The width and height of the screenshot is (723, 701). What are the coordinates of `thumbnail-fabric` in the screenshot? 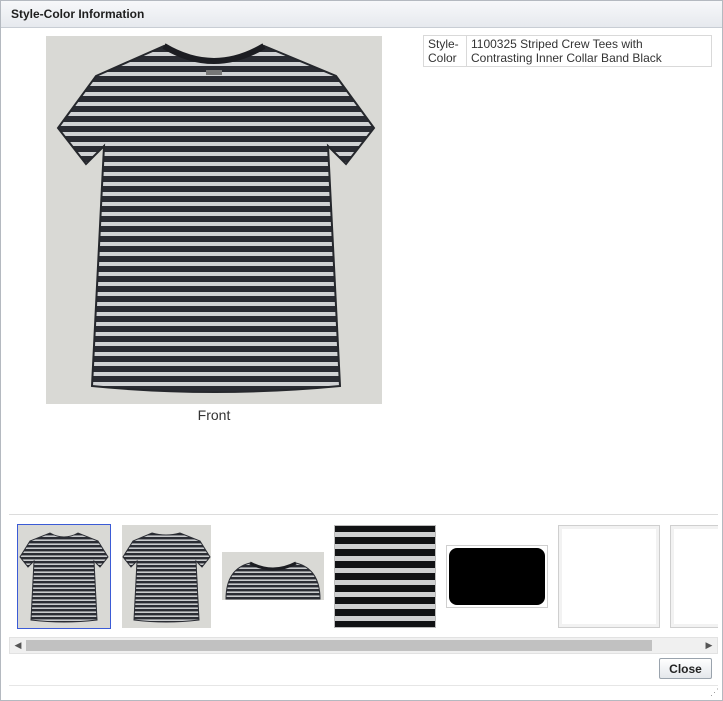 It's located at (385, 576).